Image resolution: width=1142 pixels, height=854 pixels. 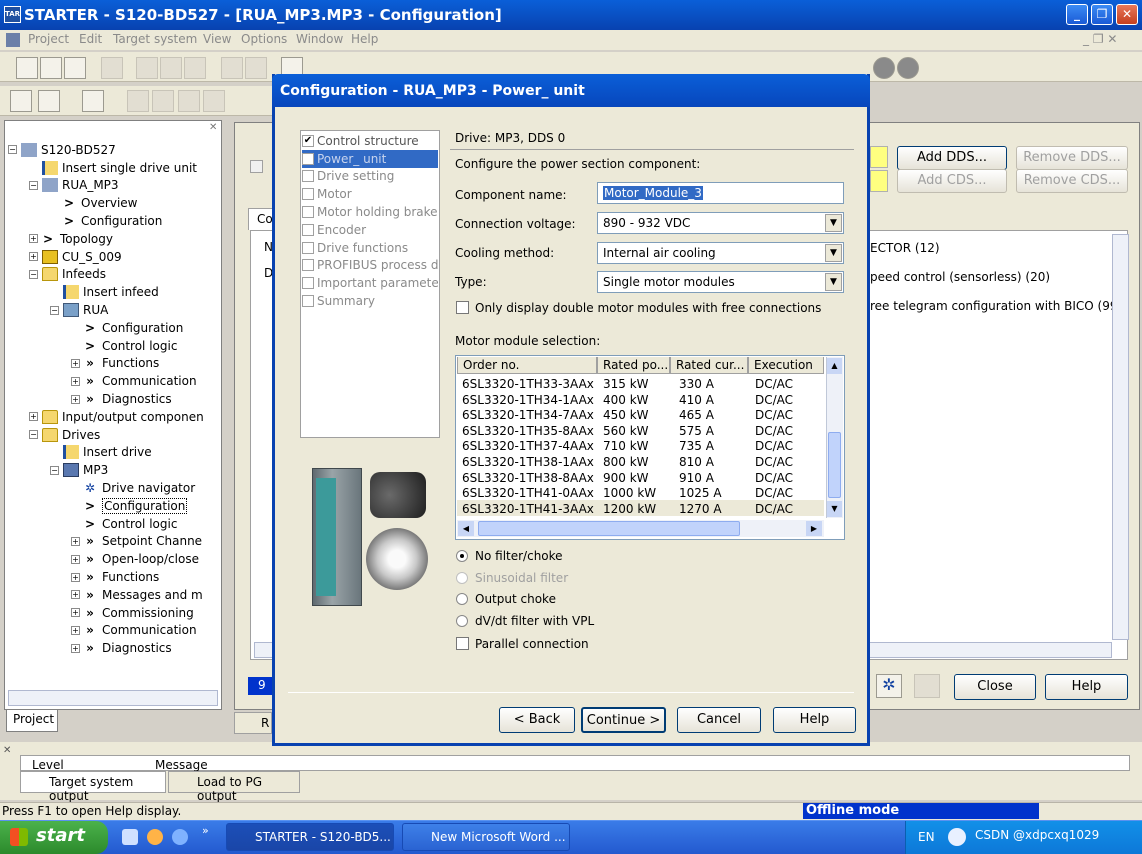 What do you see at coordinates (814, 720) in the screenshot?
I see `help-button: Help` at bounding box center [814, 720].